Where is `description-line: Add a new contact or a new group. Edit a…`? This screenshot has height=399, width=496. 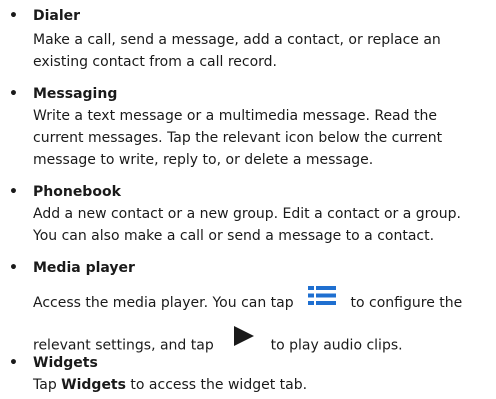
description-line: Add a new contact or a new group. Edit a… is located at coordinates (247, 214).